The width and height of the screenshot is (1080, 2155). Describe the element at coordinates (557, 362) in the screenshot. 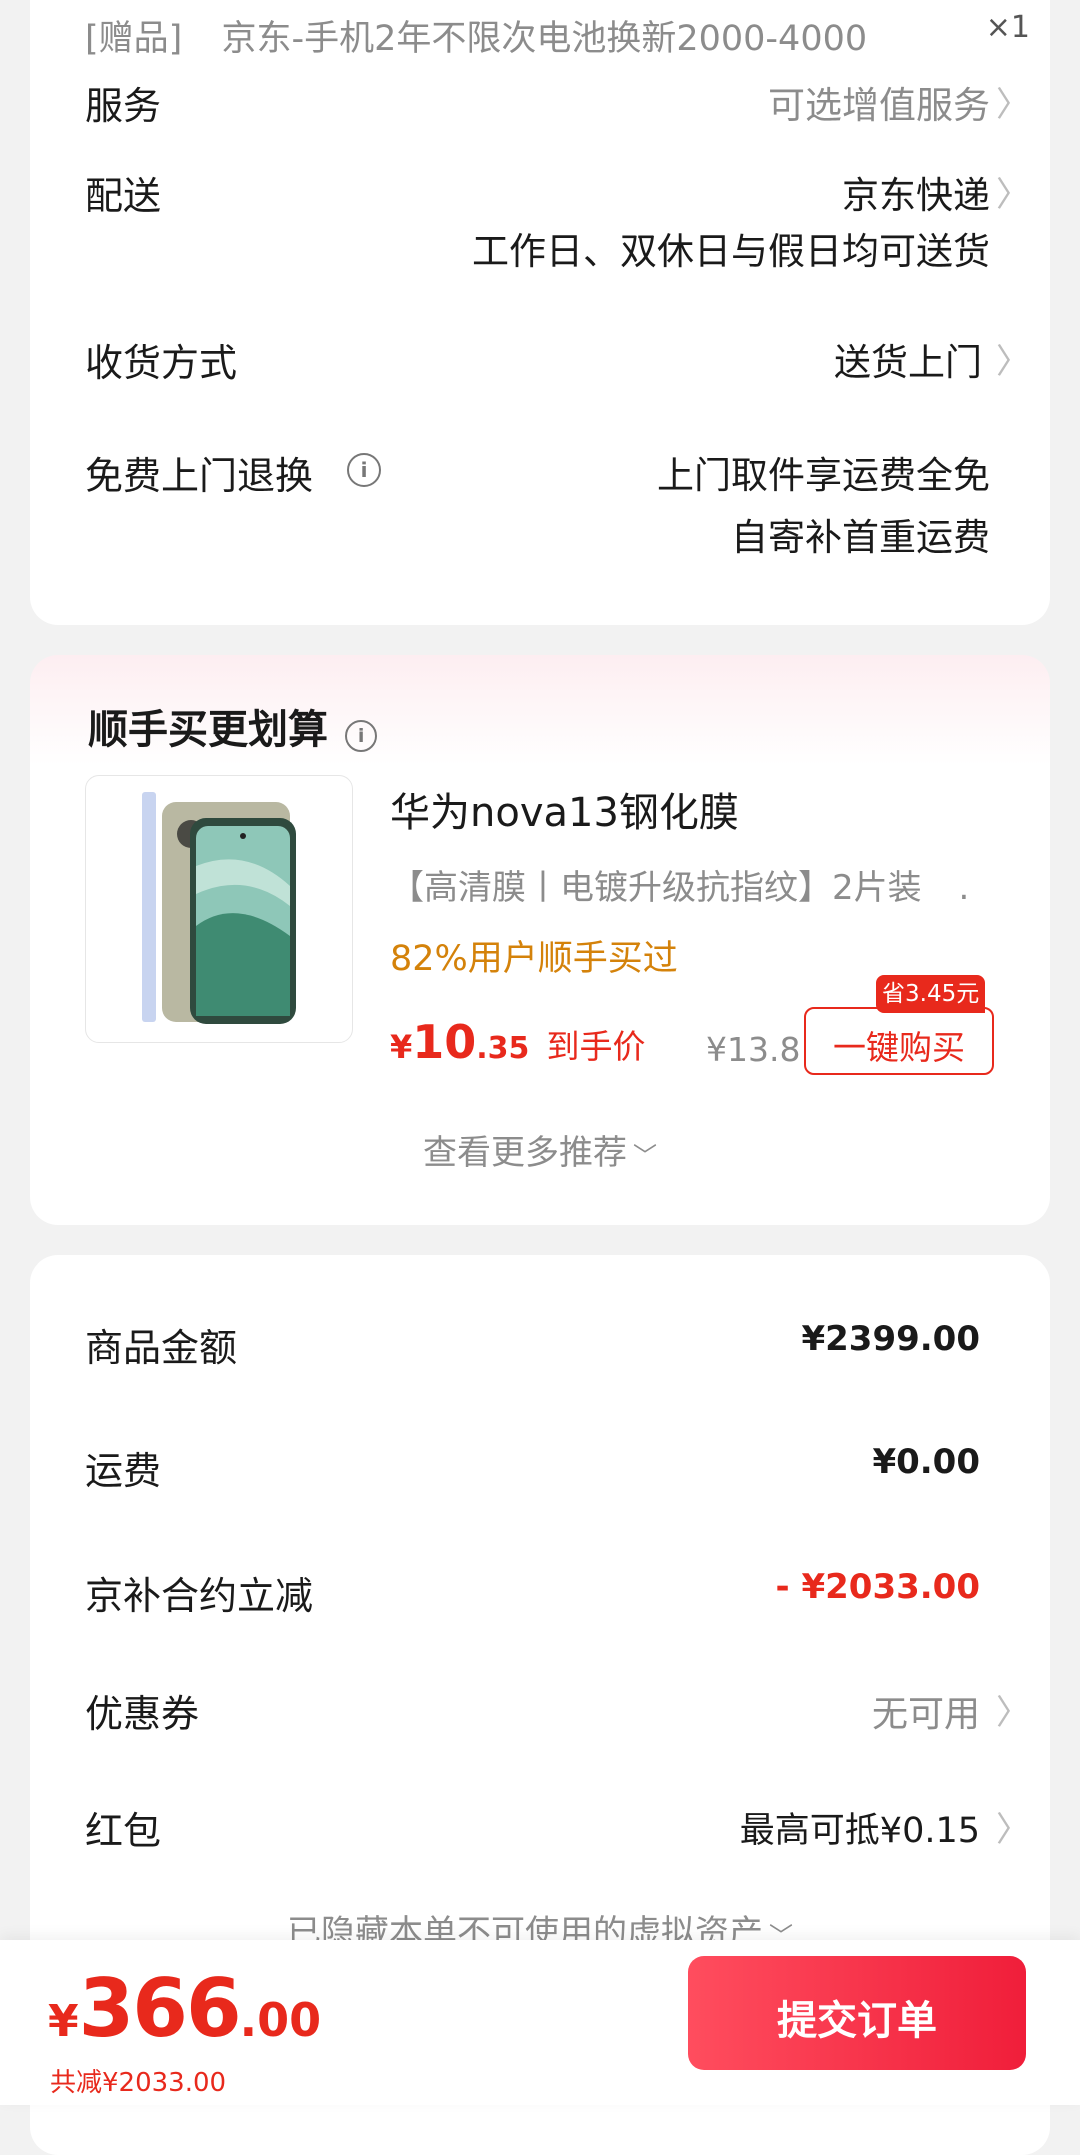

I see `receive-row: 收货方式 送货上门 〉` at that location.